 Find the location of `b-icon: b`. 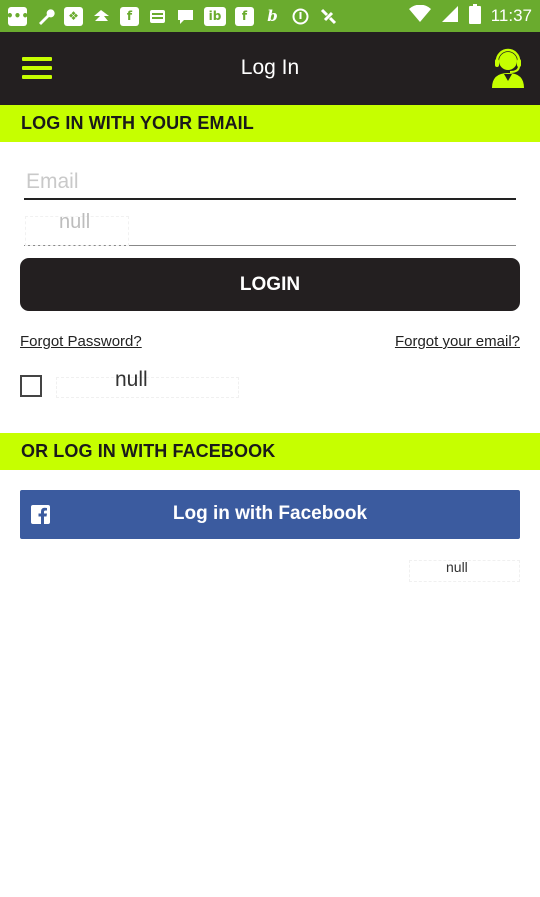

b-icon: b is located at coordinates (272, 16).